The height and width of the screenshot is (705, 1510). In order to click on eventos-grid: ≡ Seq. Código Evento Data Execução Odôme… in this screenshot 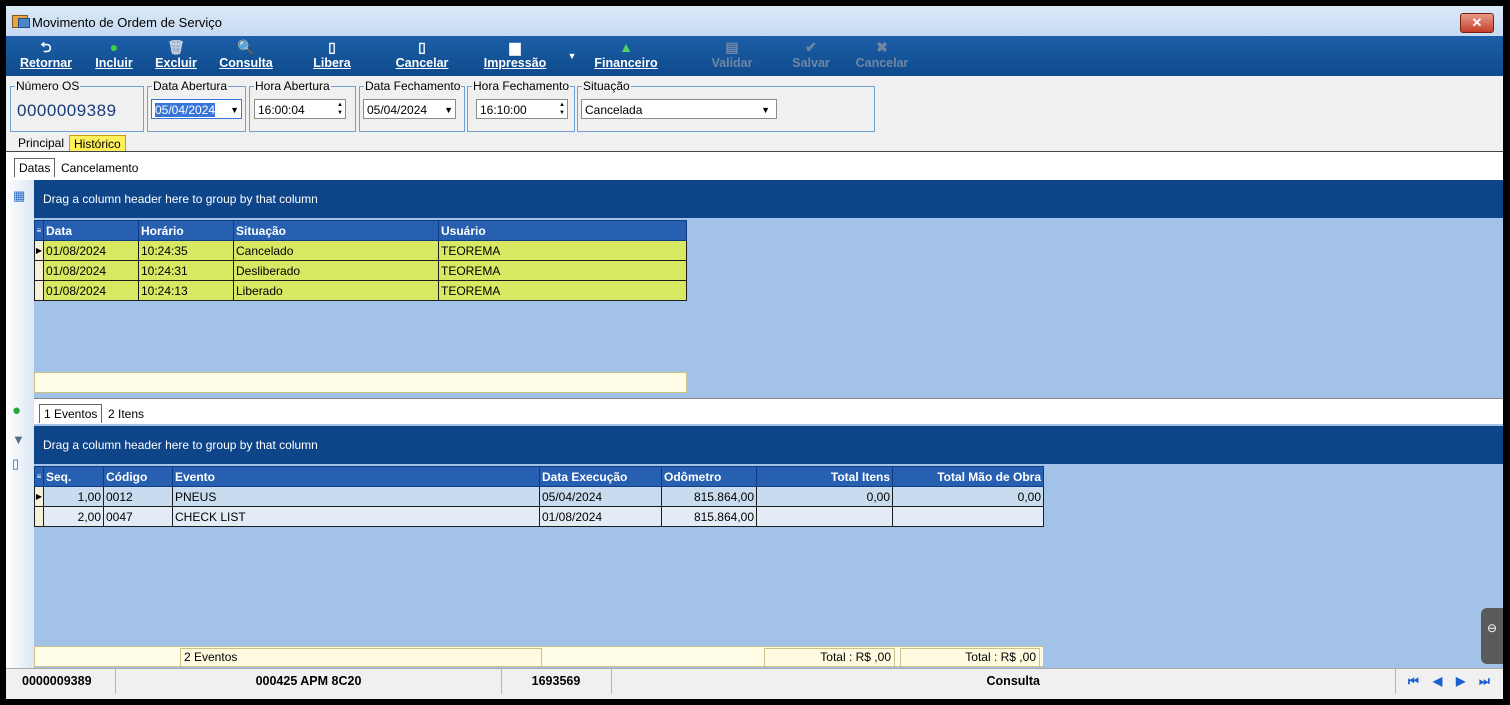, I will do `click(539, 496)`.